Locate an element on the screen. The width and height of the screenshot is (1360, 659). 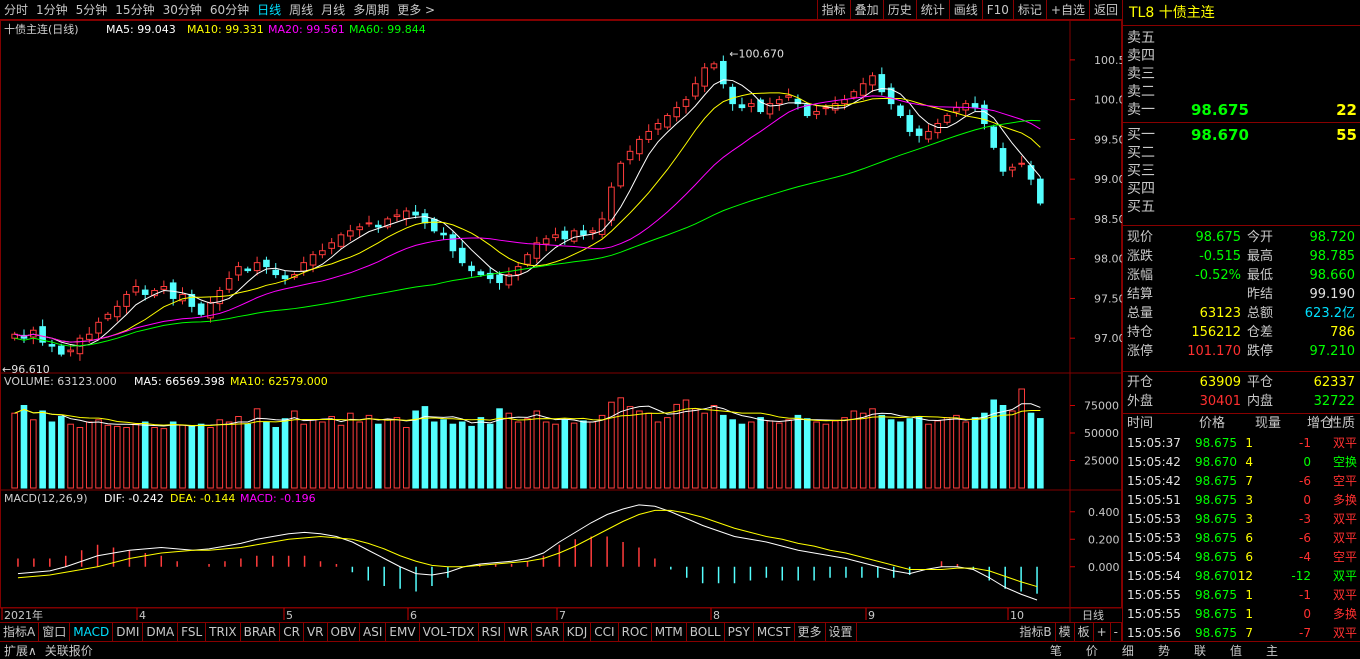
expand-button: 扩展∧ is located at coordinates (20, 650).